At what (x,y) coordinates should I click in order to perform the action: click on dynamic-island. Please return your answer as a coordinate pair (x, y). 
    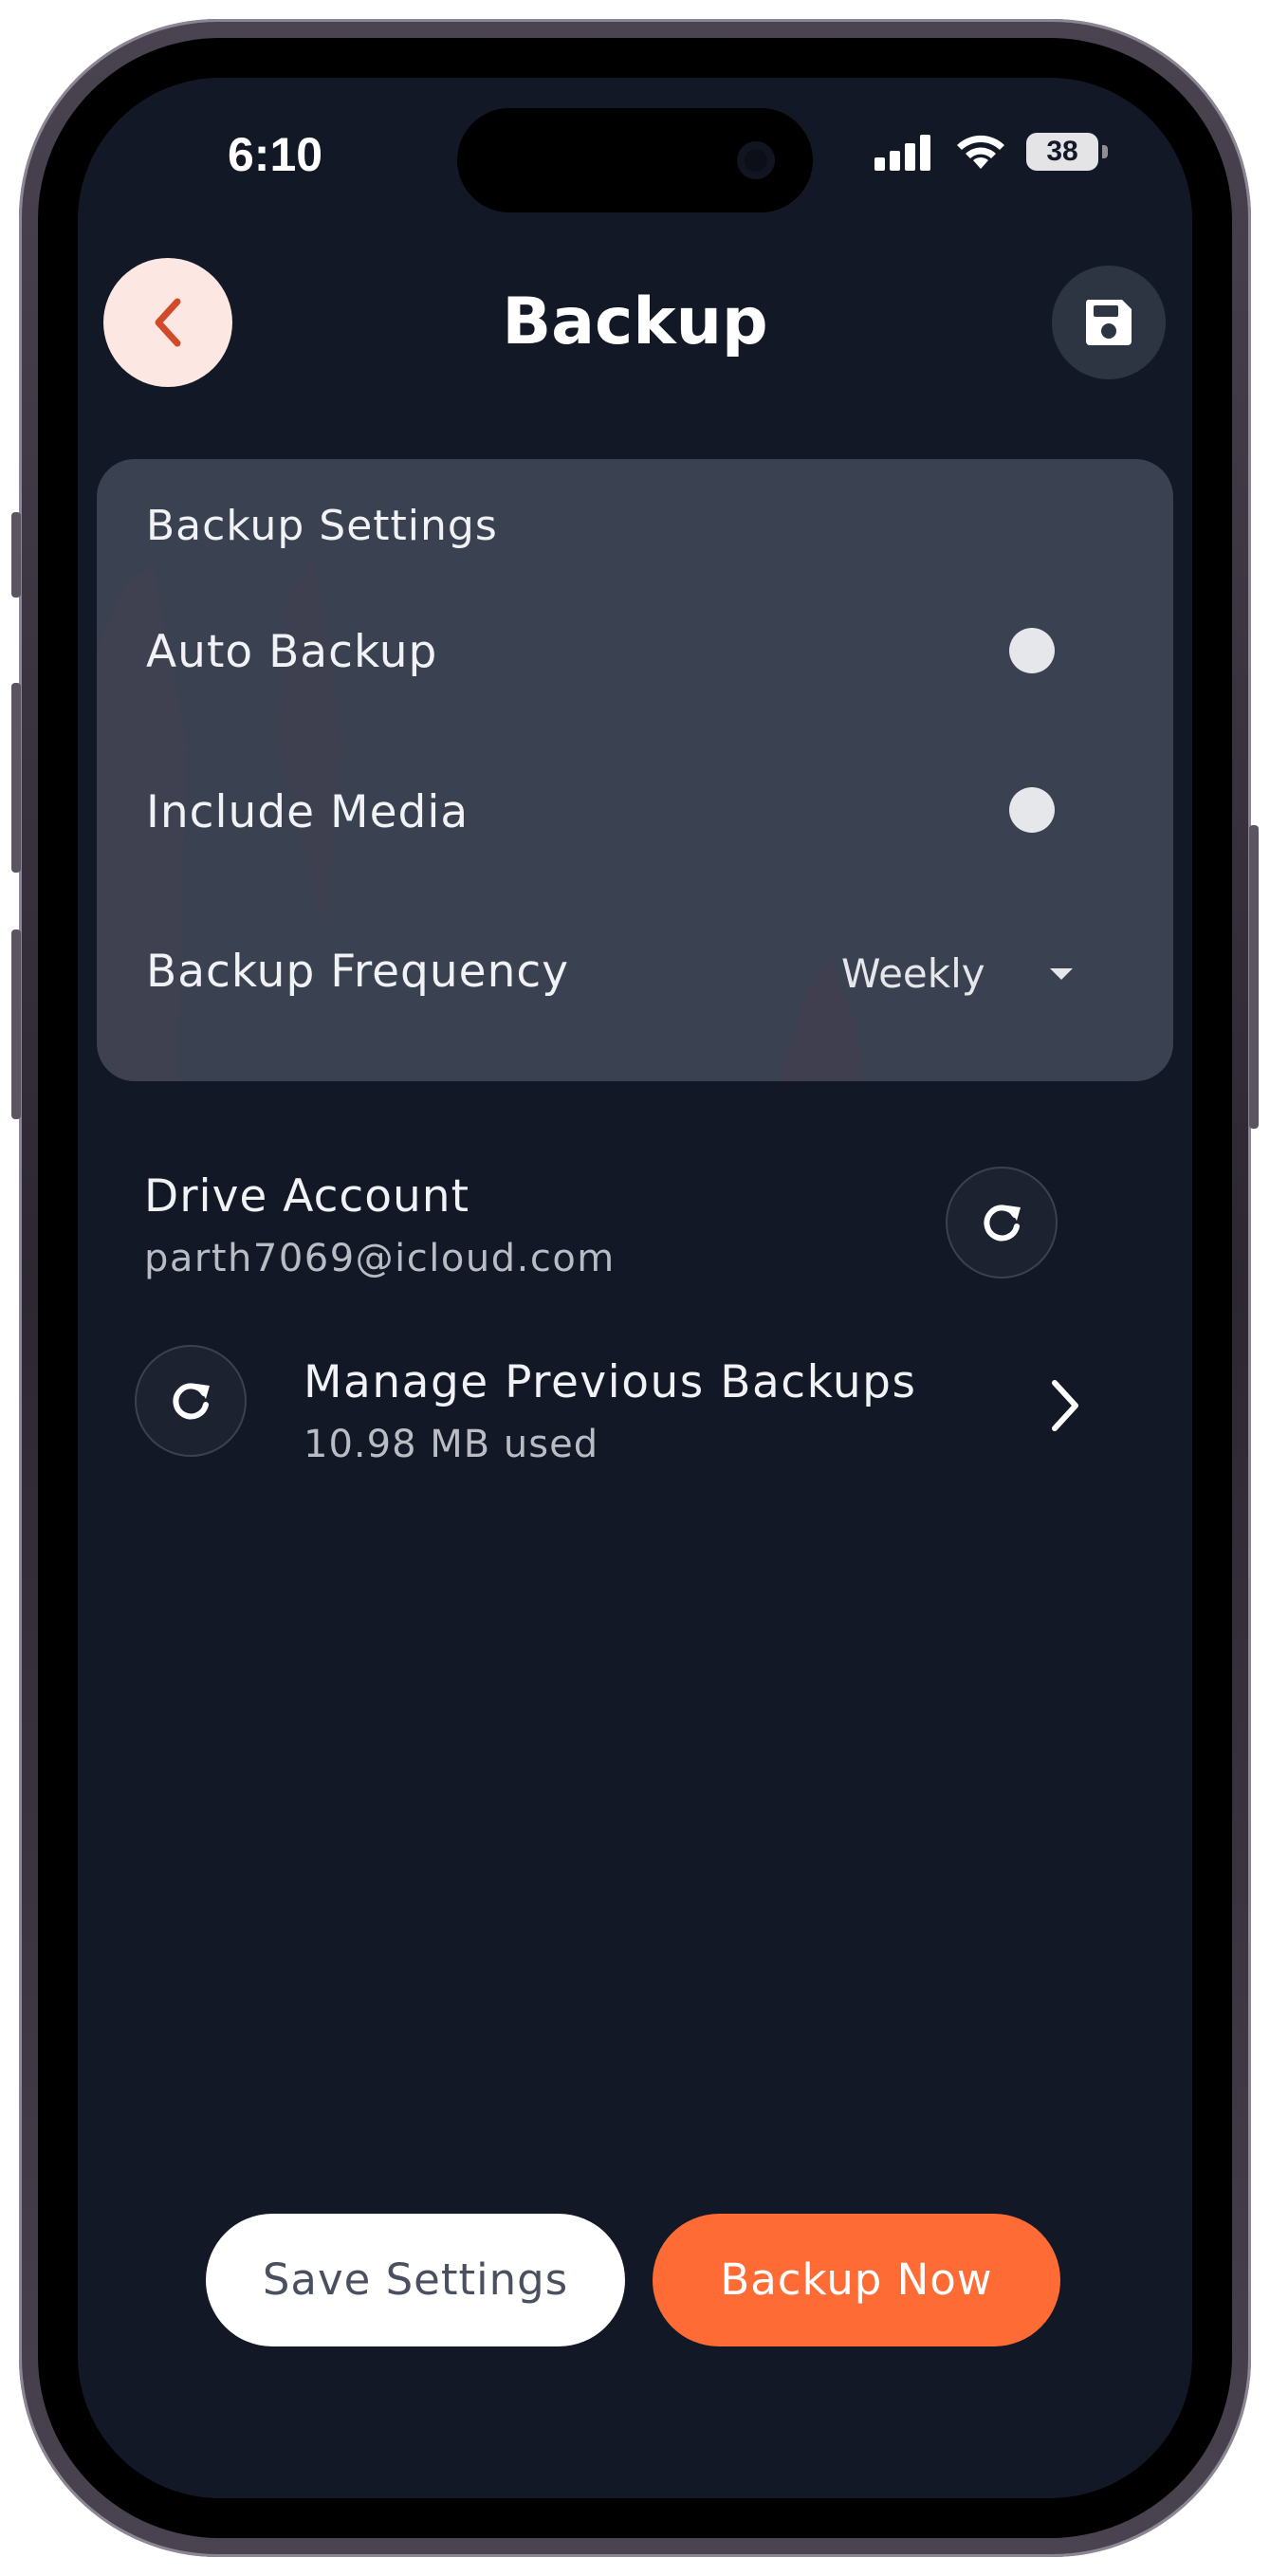
    Looking at the image, I should click on (635, 160).